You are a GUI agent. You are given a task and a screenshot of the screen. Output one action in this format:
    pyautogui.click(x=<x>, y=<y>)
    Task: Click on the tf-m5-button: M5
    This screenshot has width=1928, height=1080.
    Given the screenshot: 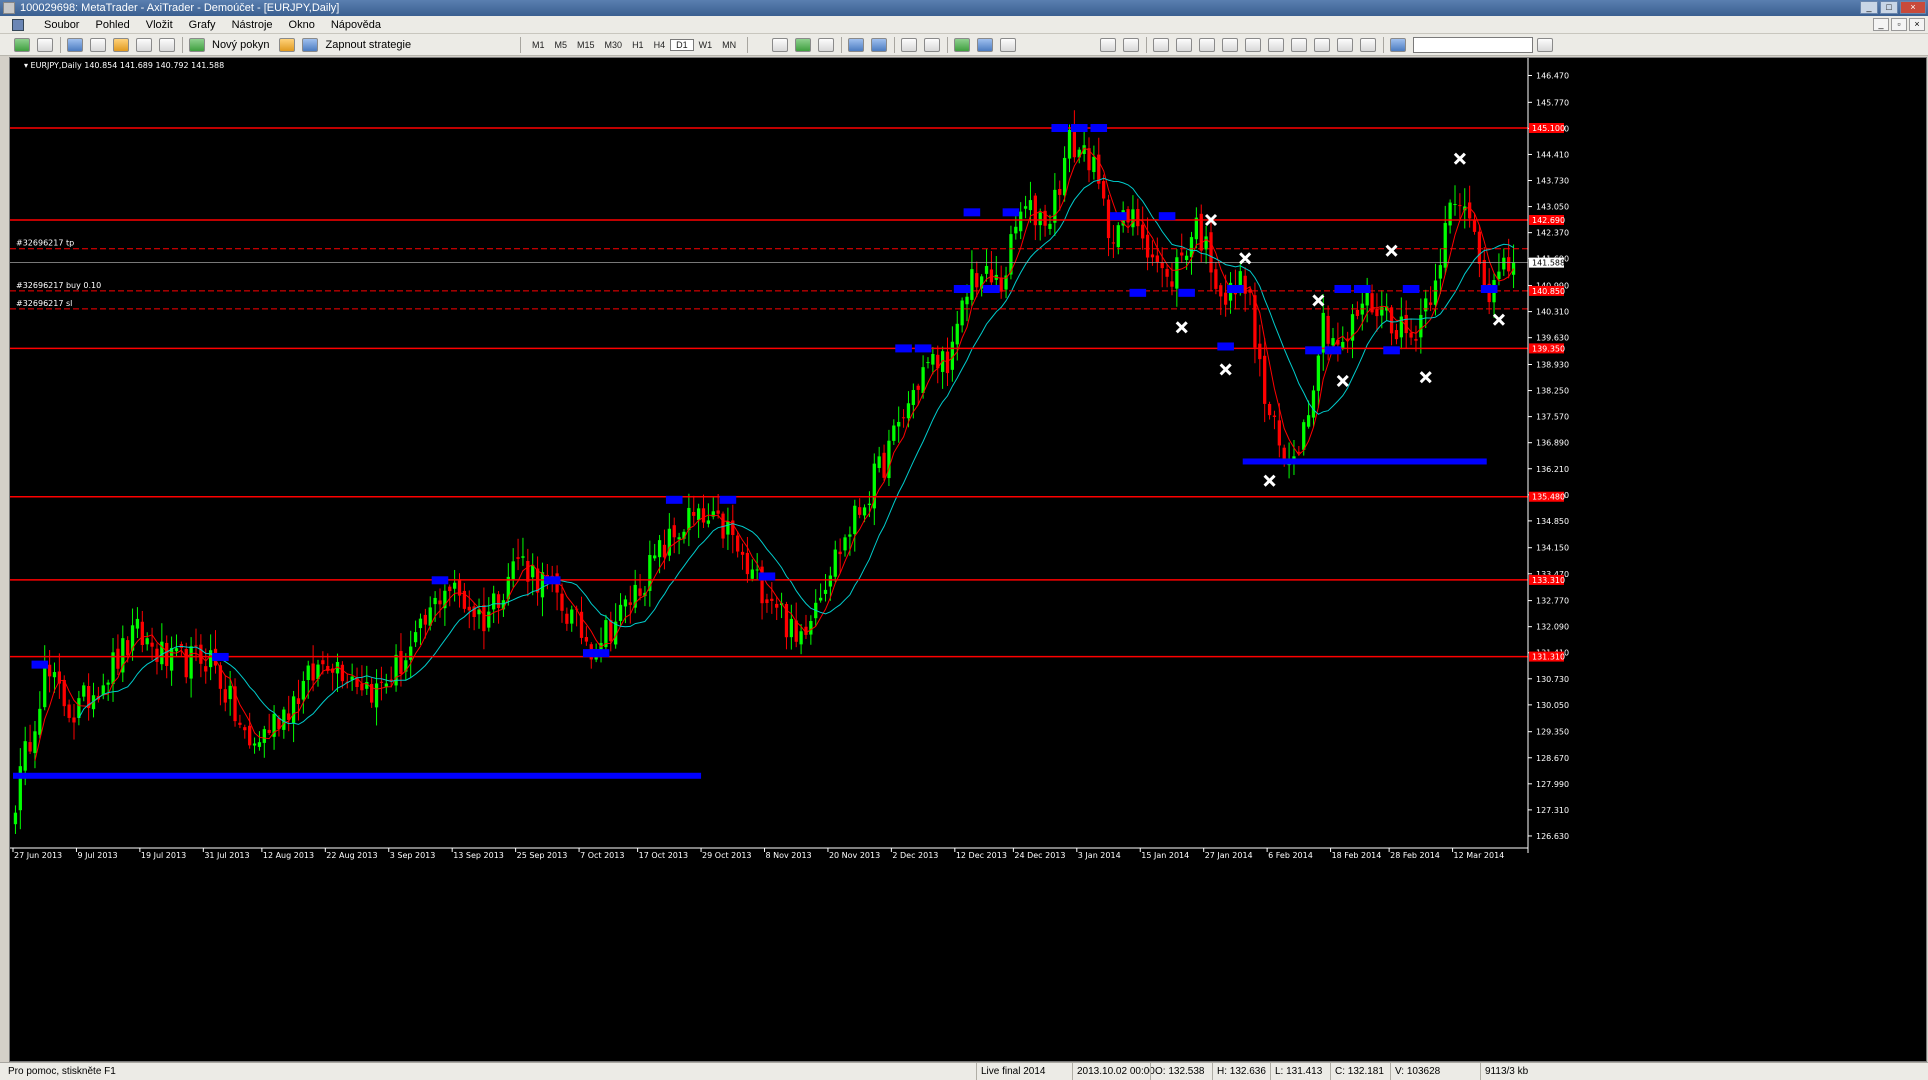 What is the action you would take?
    pyautogui.click(x=561, y=45)
    